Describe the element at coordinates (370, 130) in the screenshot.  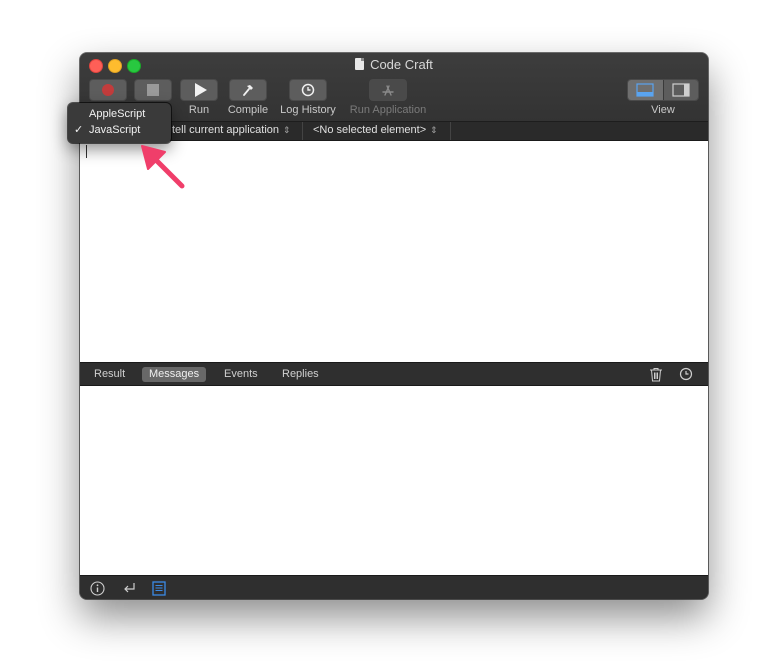
I see `element-selector-label: <No selected element>` at that location.